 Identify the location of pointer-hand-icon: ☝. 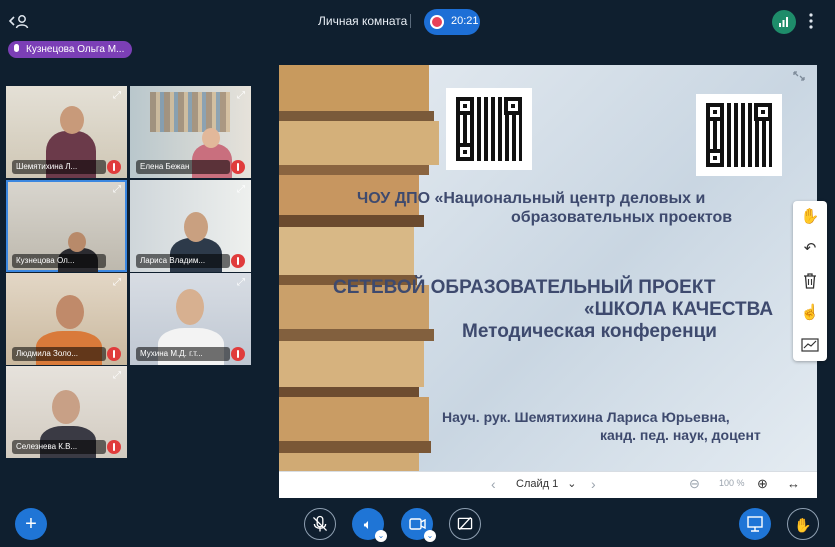
(810, 312).